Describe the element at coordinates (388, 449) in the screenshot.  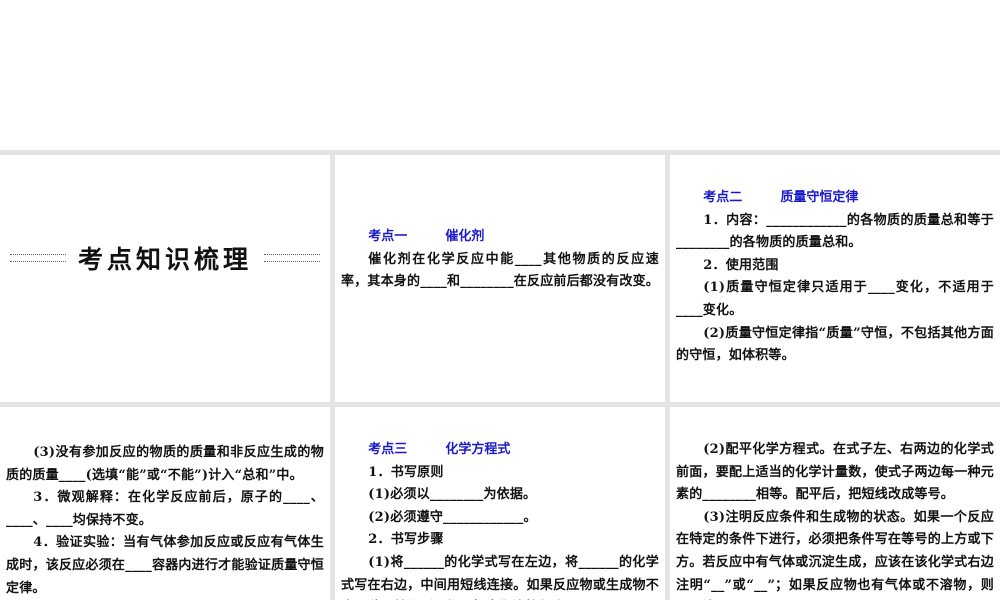
I see `heading-label: 考点三` at that location.